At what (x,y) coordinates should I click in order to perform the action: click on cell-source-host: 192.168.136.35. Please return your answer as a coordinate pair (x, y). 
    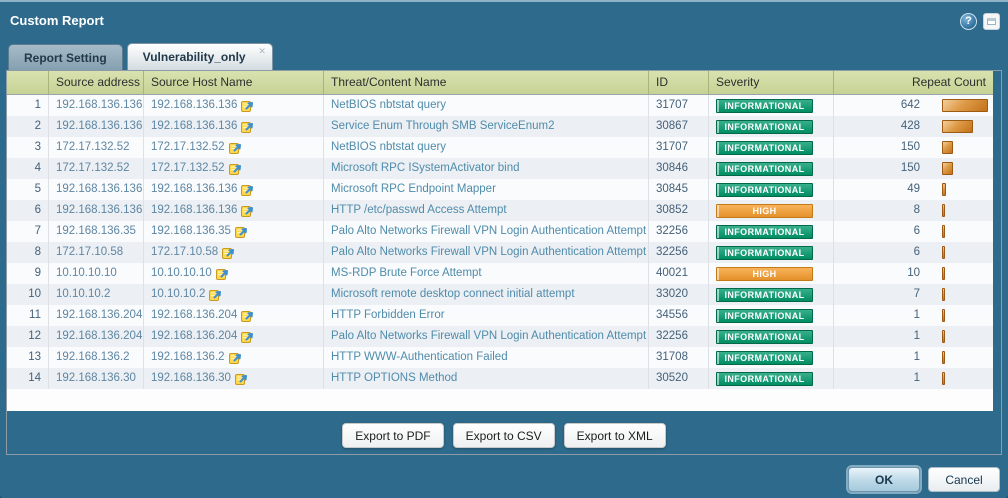
    Looking at the image, I should click on (234, 231).